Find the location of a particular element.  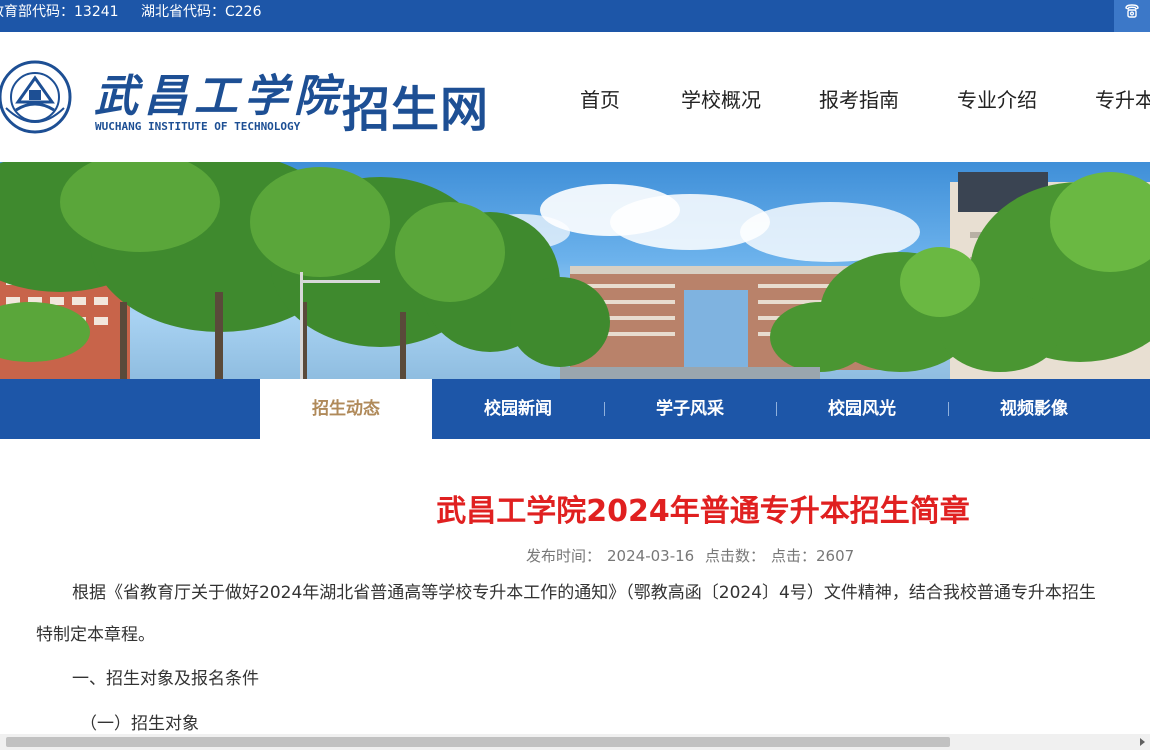

publish-label: 发布时间： is located at coordinates (564, 556).